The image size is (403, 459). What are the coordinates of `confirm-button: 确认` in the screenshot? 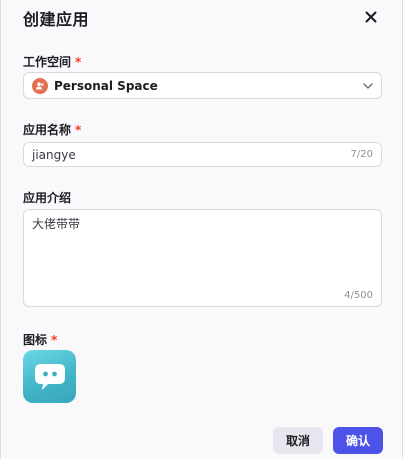 It's located at (358, 440).